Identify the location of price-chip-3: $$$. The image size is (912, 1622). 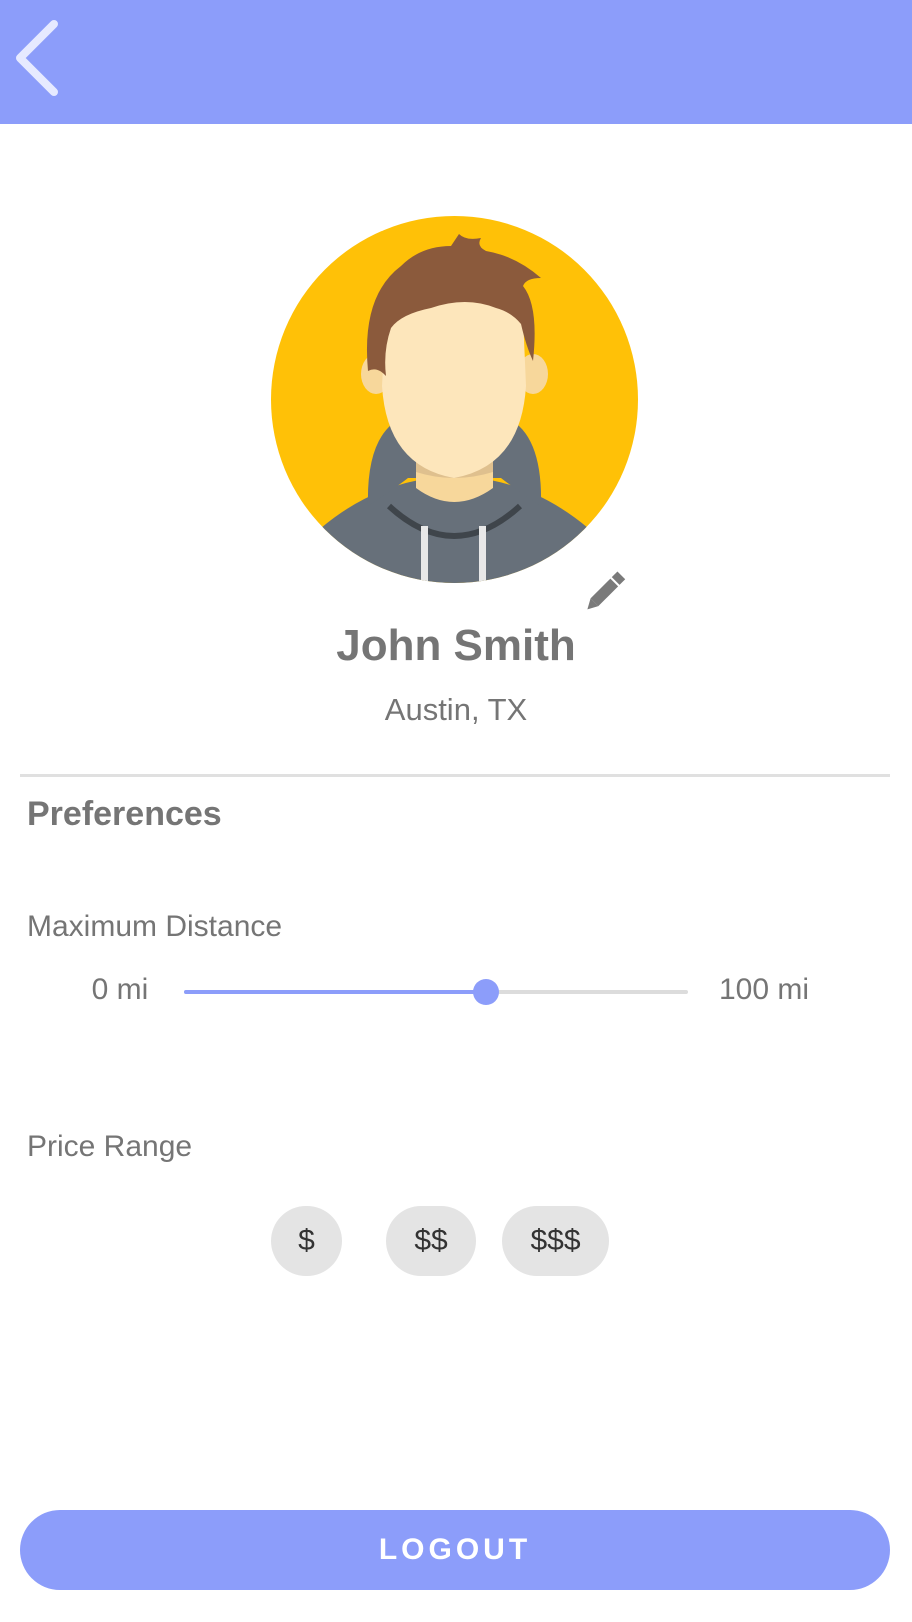
(555, 1241).